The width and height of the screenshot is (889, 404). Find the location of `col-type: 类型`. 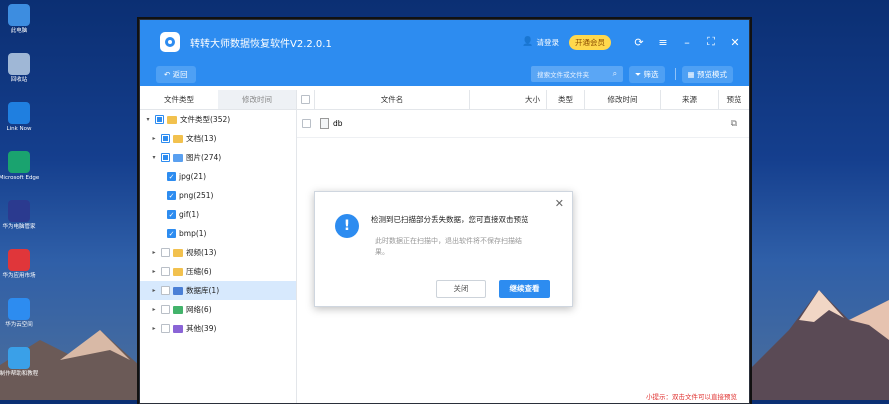

col-type: 类型 is located at coordinates (566, 99).